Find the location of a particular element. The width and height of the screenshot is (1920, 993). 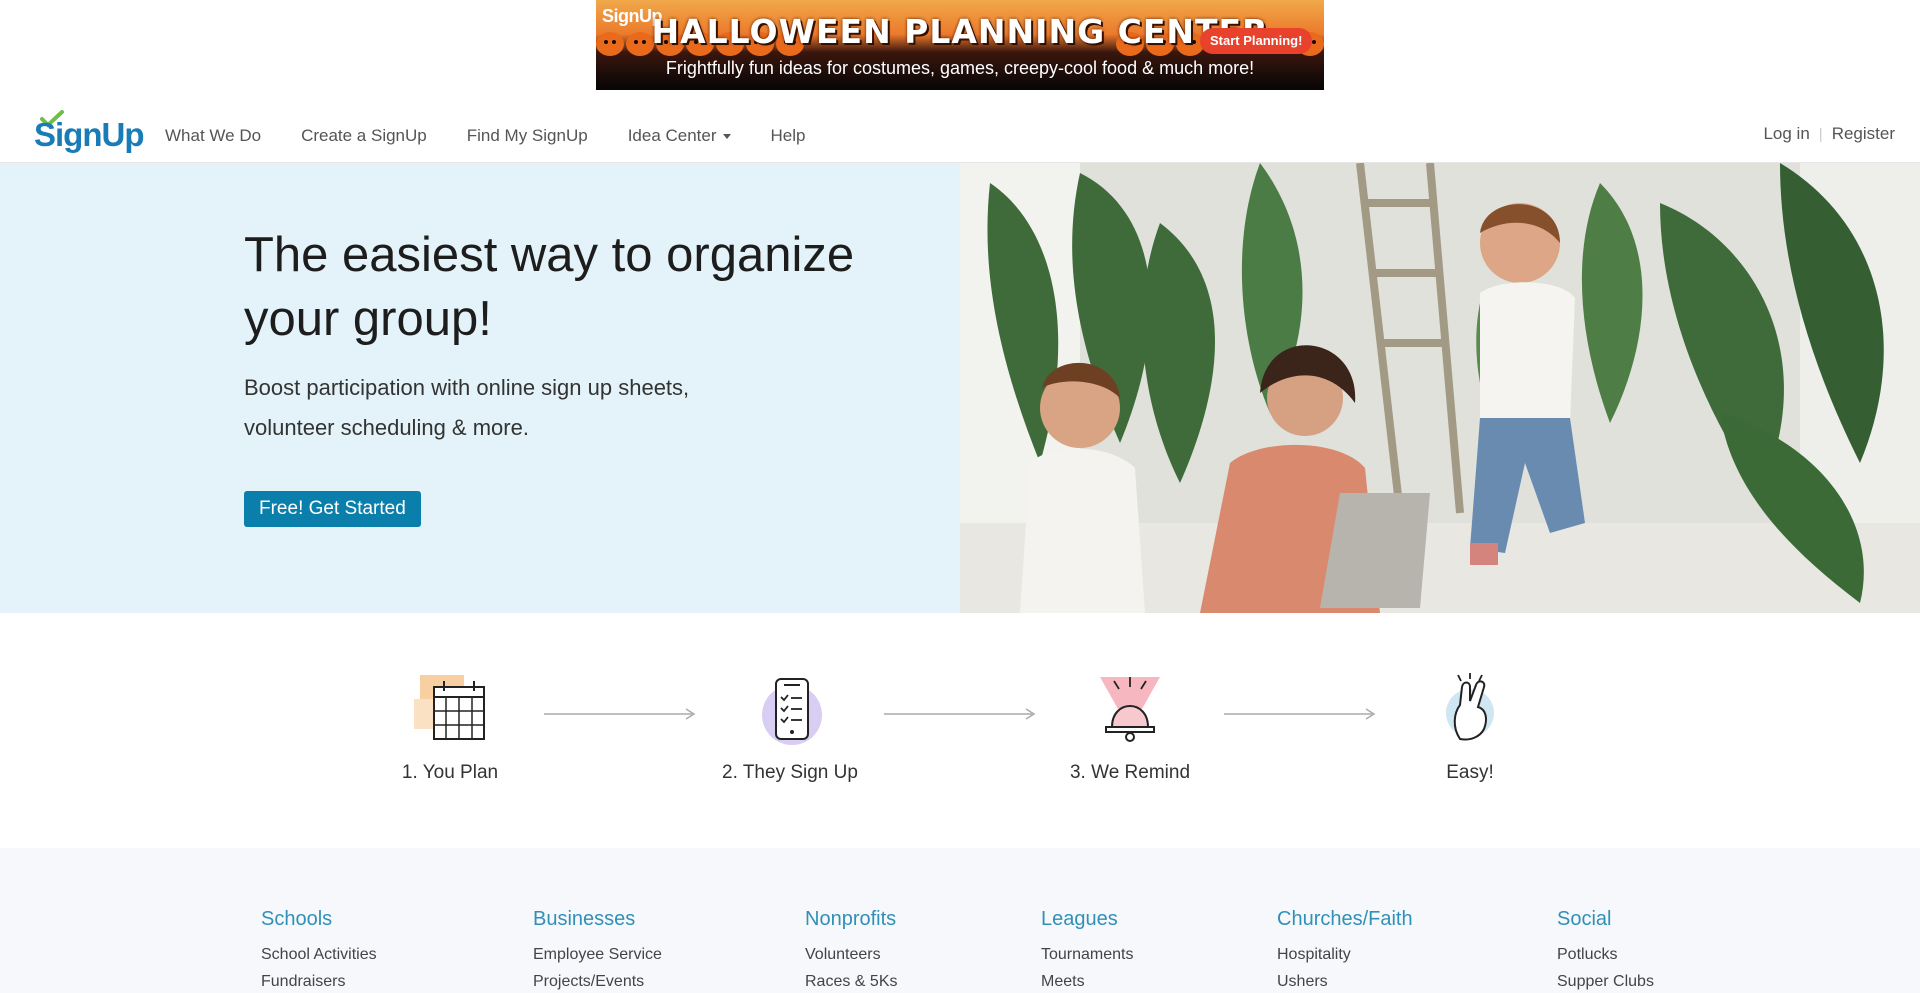

register-link: Register is located at coordinates (1863, 134).